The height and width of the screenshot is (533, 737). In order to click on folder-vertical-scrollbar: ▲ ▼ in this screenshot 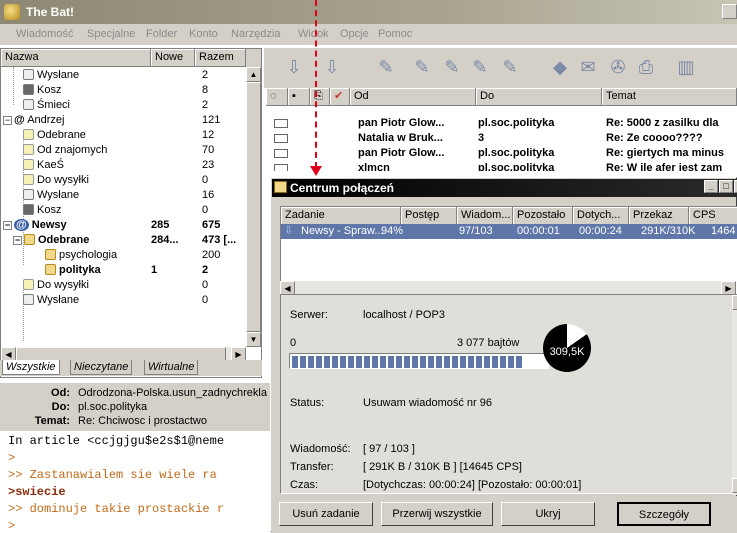, I will do `click(253, 207)`.